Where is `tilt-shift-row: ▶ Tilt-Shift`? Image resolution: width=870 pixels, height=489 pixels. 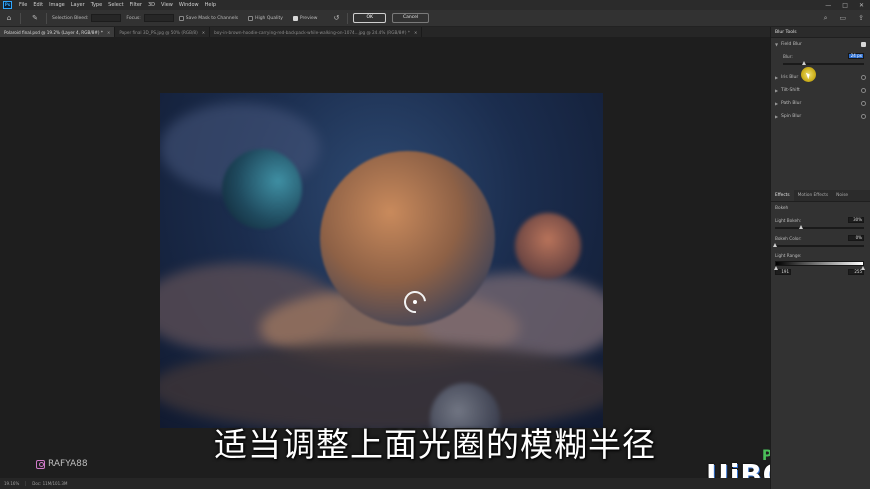 tilt-shift-row: ▶ Tilt-Shift is located at coordinates (820, 90).